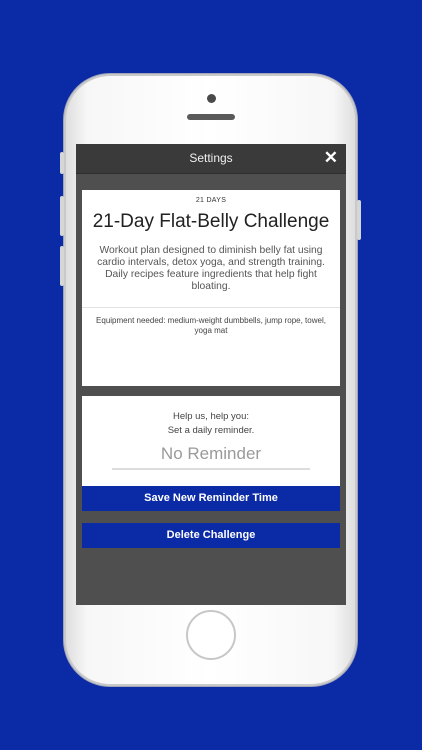  I want to click on power-button, so click(359, 220).